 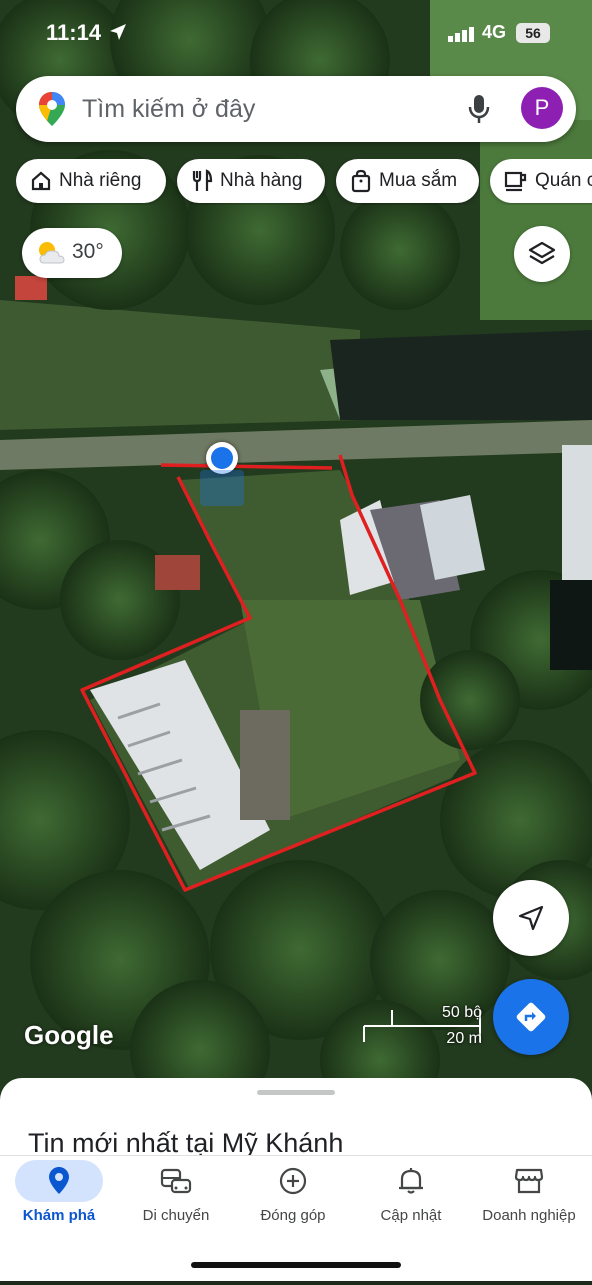 What do you see at coordinates (296, 1092) in the screenshot?
I see `sheet-drag-handle` at bounding box center [296, 1092].